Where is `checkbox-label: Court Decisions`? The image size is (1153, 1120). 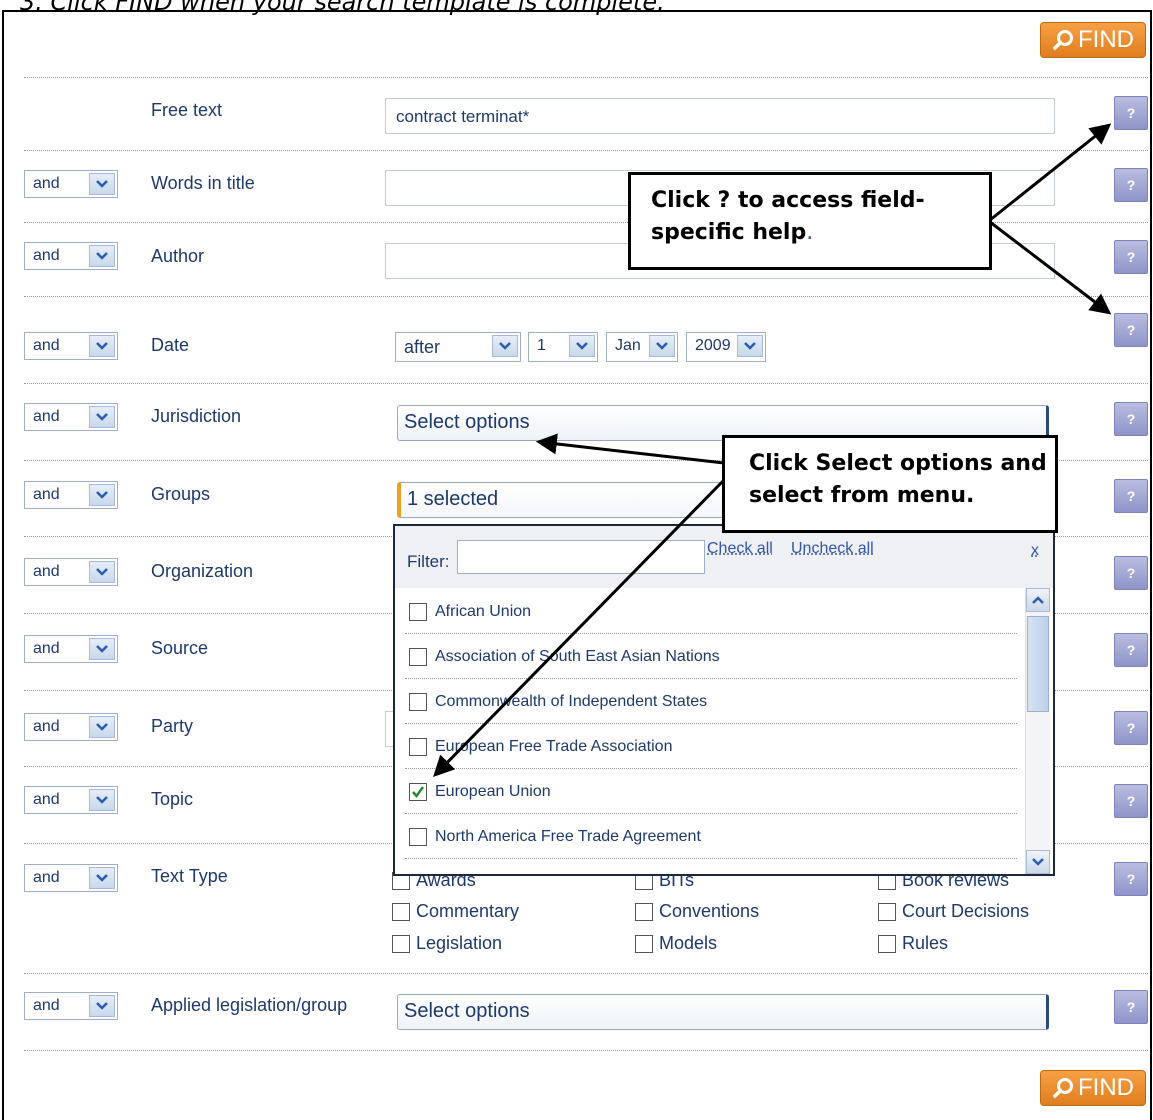 checkbox-label: Court Decisions is located at coordinates (965, 911).